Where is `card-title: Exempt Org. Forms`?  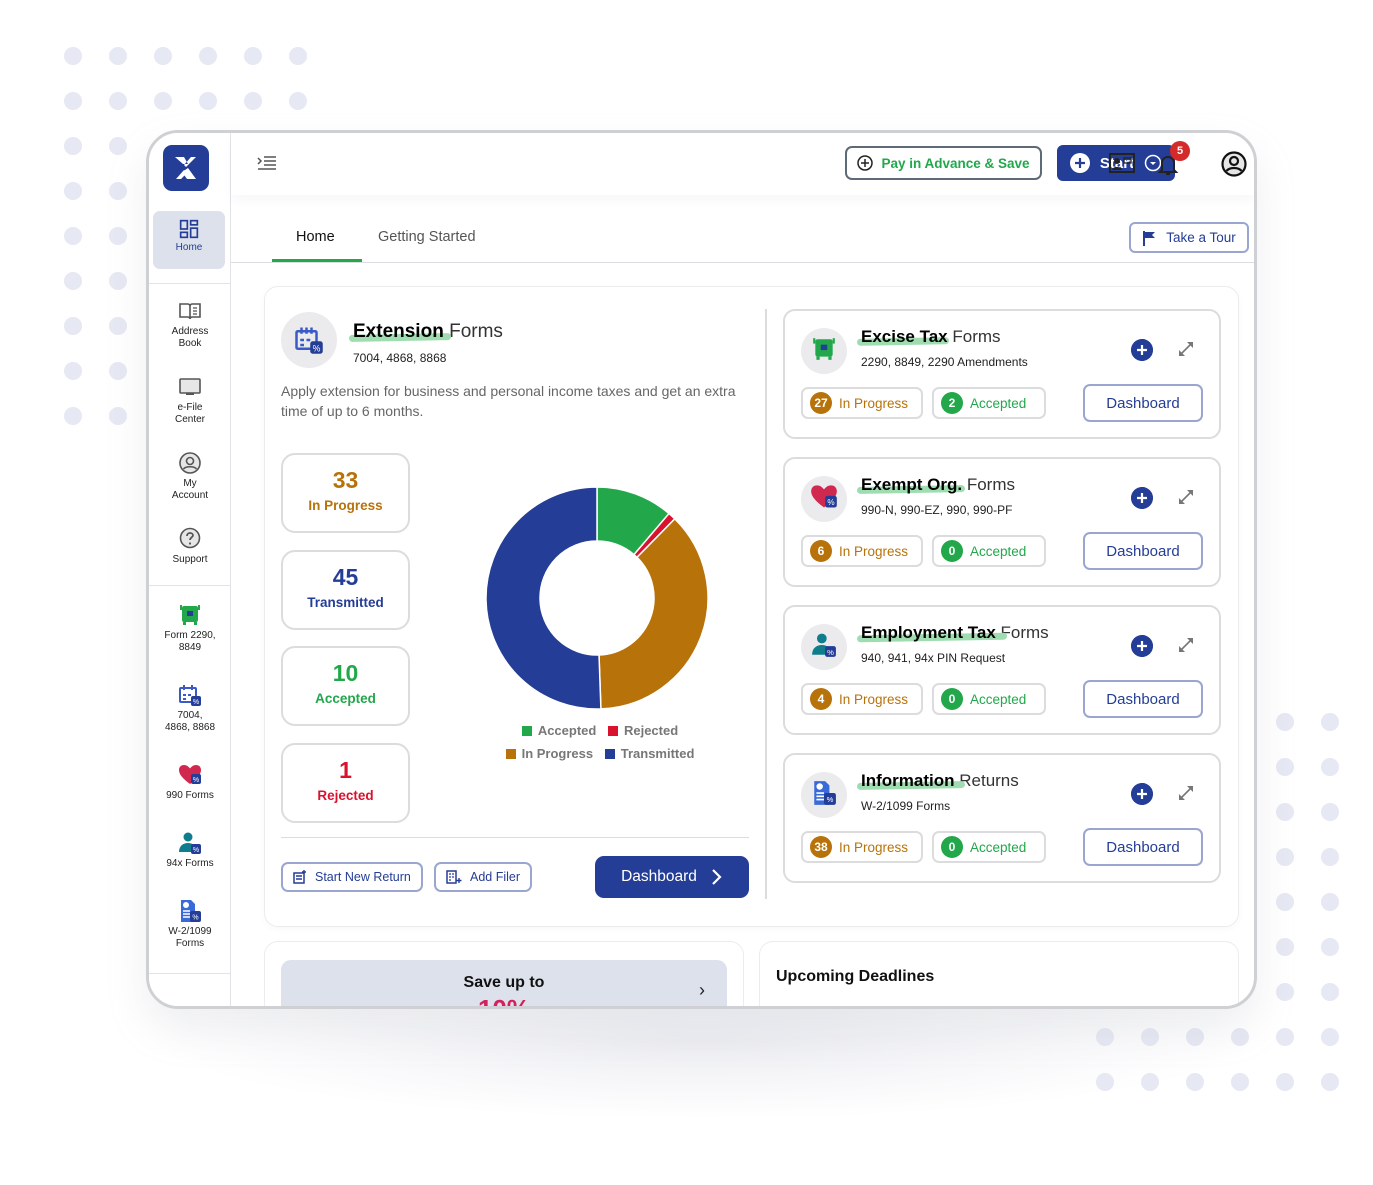
card-title: Exempt Org. Forms is located at coordinates (935, 485).